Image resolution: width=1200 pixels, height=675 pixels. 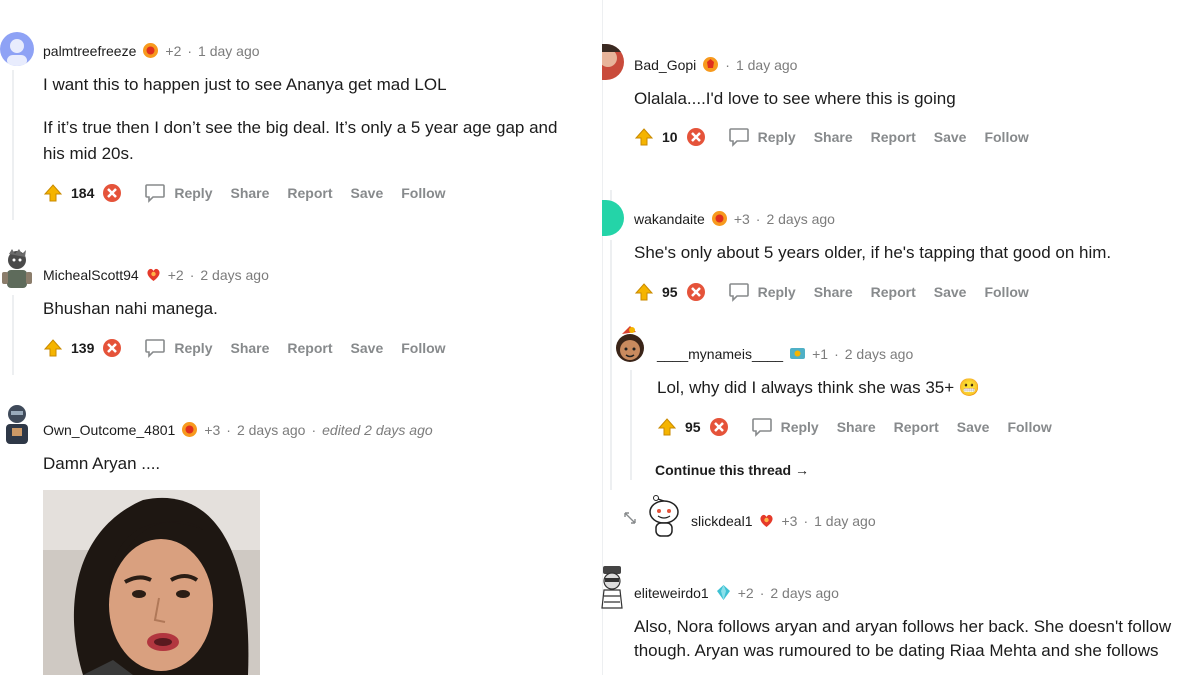 I want to click on vote-count: 139, so click(x=83, y=348).